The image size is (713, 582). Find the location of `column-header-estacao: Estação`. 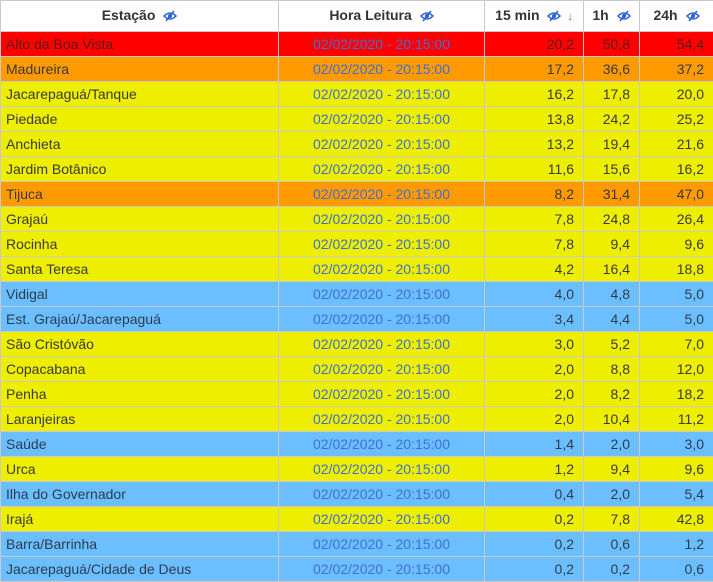

column-header-estacao: Estação is located at coordinates (139, 16).